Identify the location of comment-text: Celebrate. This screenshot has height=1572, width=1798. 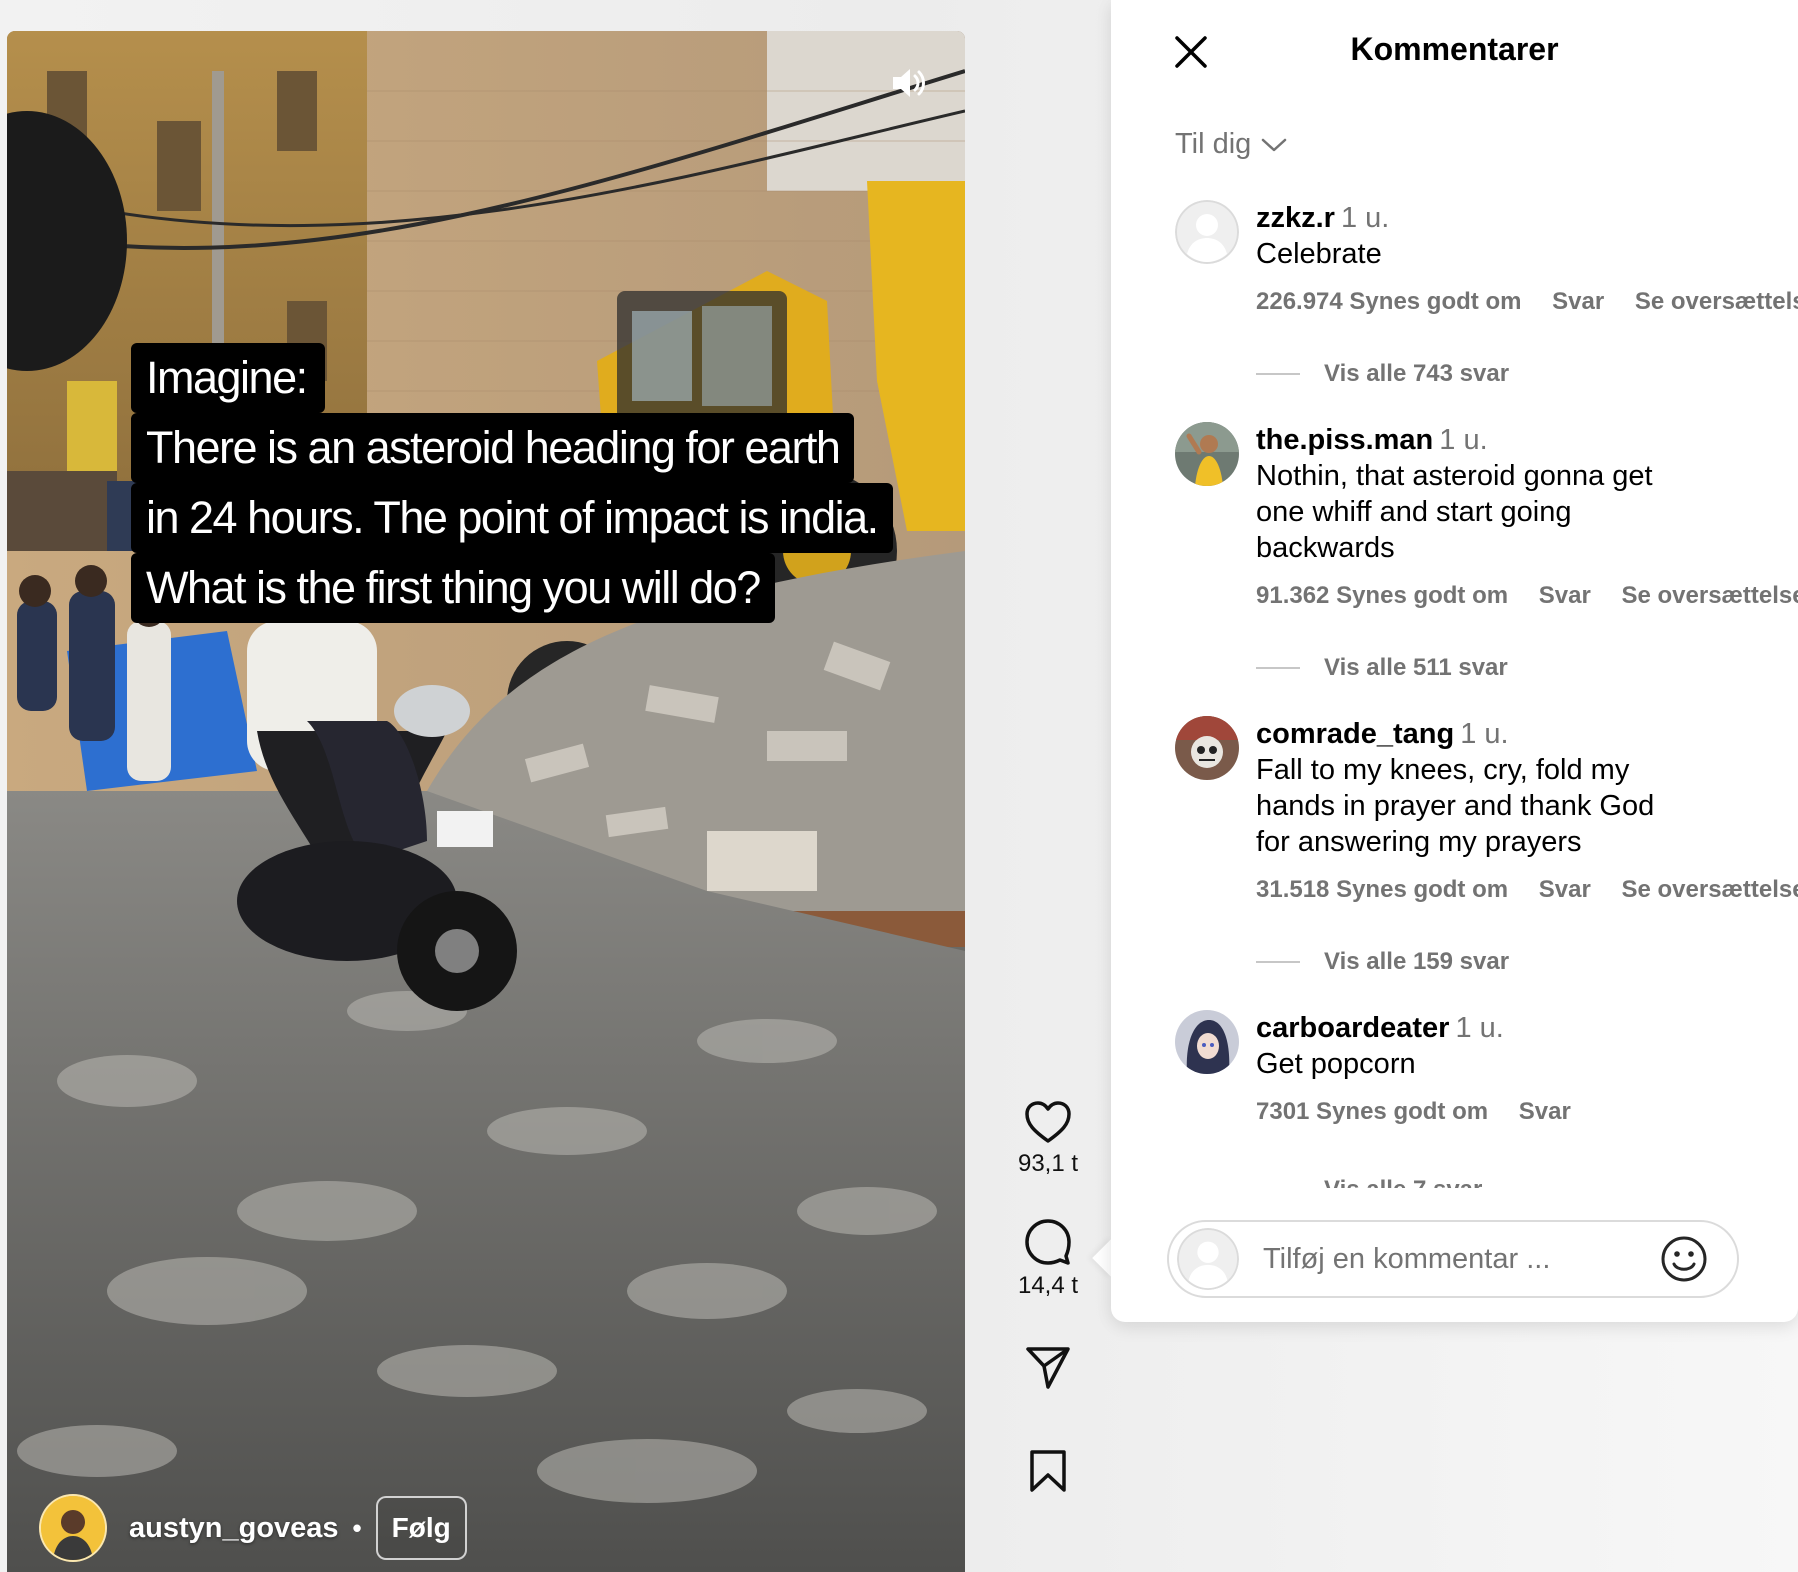
(1319, 254).